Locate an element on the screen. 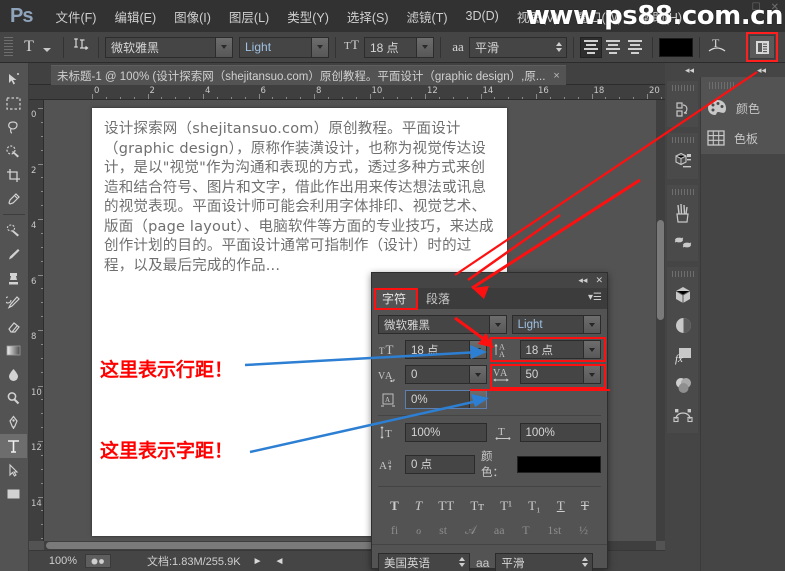 The width and height of the screenshot is (785, 571). 3d-icon is located at coordinates (683, 161).